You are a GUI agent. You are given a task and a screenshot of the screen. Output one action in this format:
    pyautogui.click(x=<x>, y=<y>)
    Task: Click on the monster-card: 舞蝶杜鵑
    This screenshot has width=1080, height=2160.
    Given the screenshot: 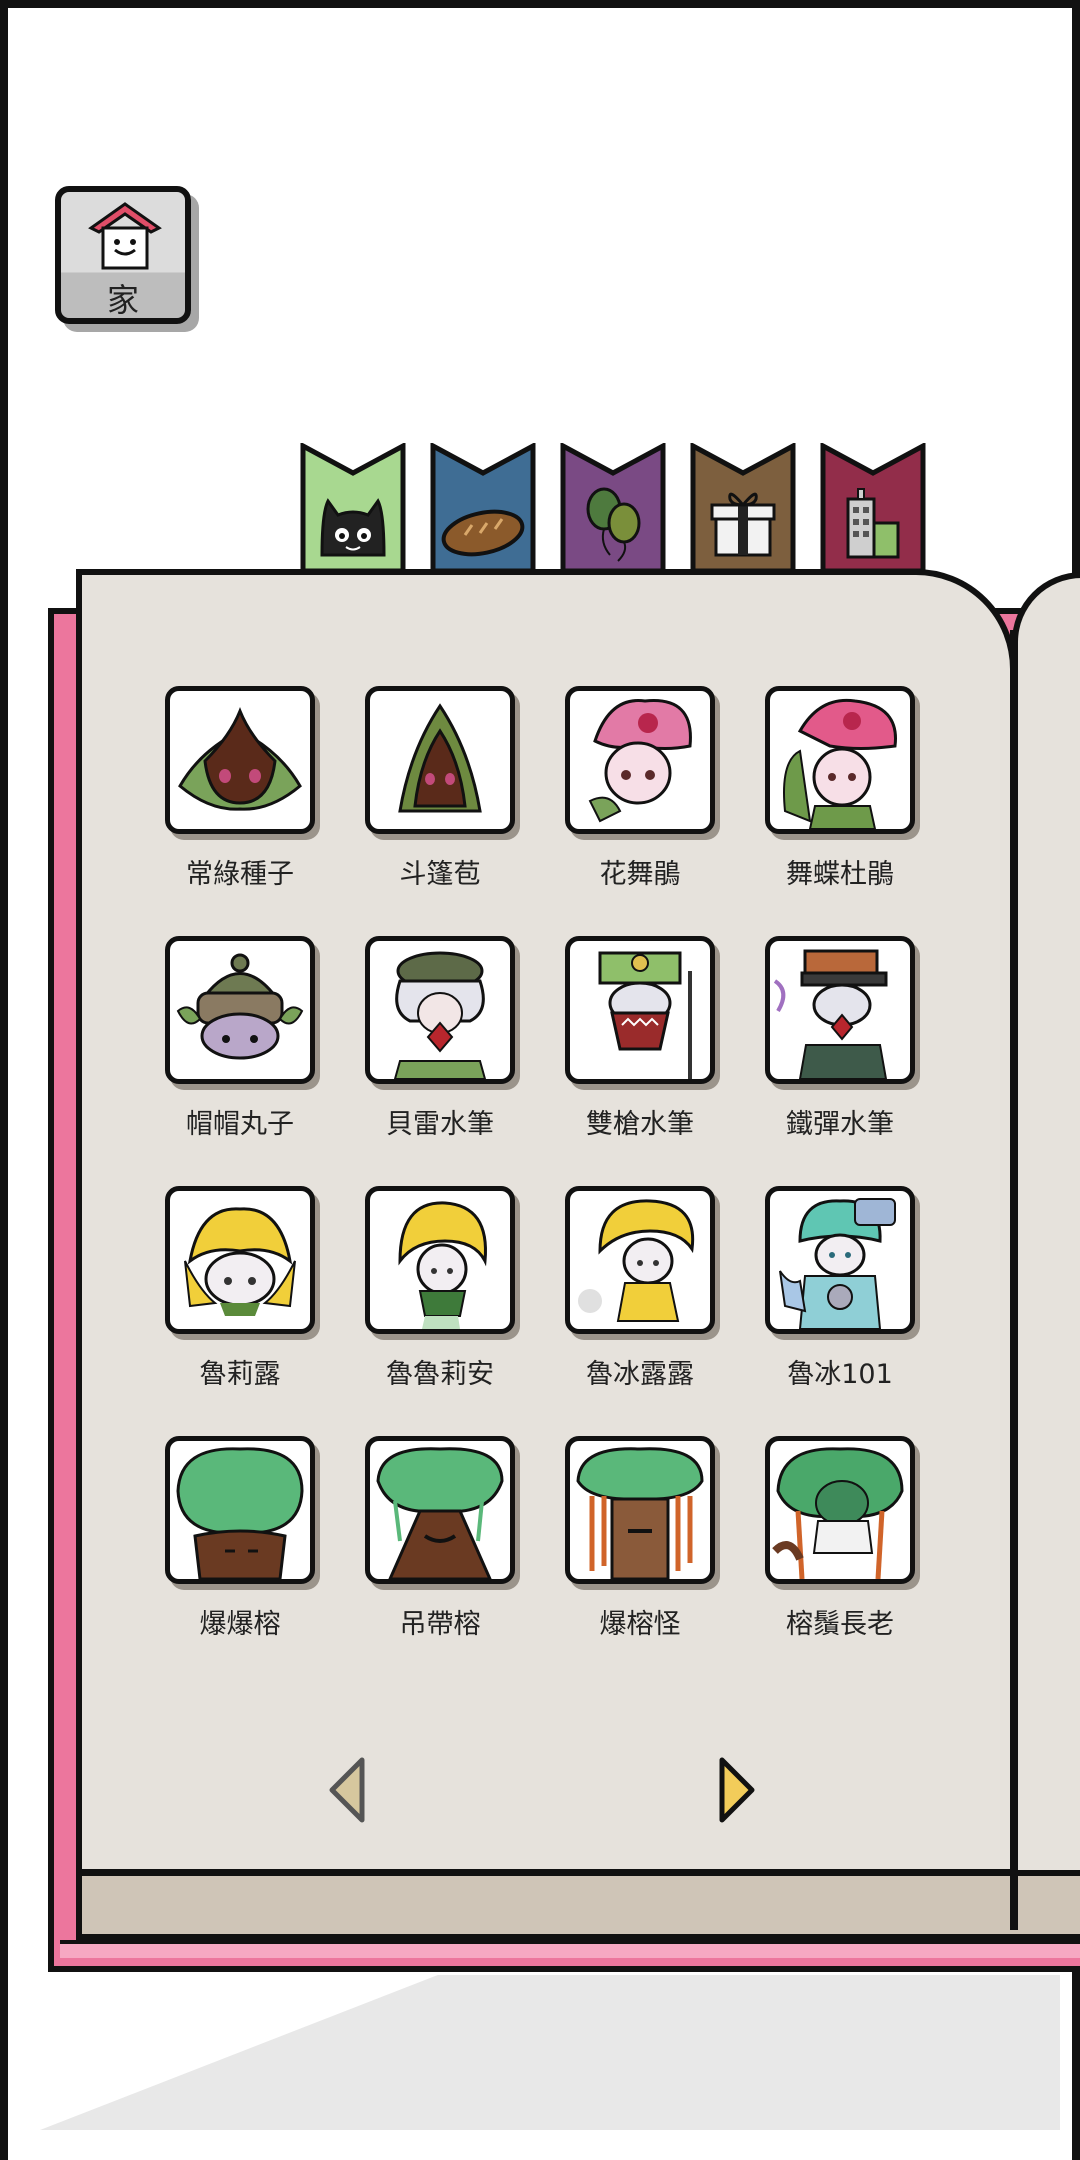 What is the action you would take?
    pyautogui.click(x=840, y=788)
    